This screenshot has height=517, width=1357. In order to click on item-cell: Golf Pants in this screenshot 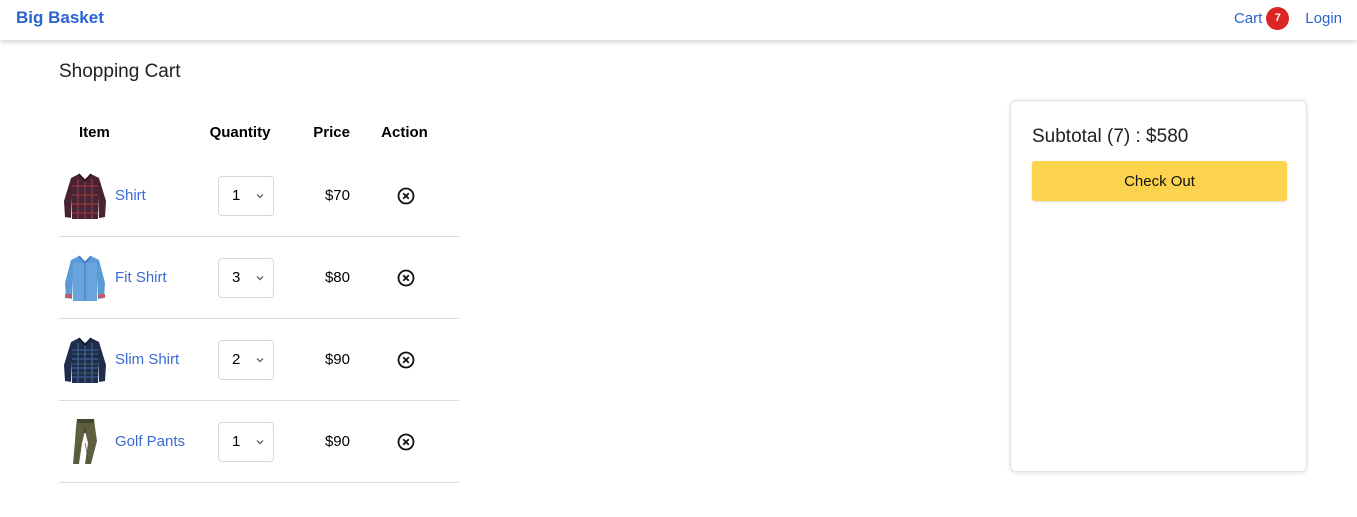, I will do `click(127, 442)`.